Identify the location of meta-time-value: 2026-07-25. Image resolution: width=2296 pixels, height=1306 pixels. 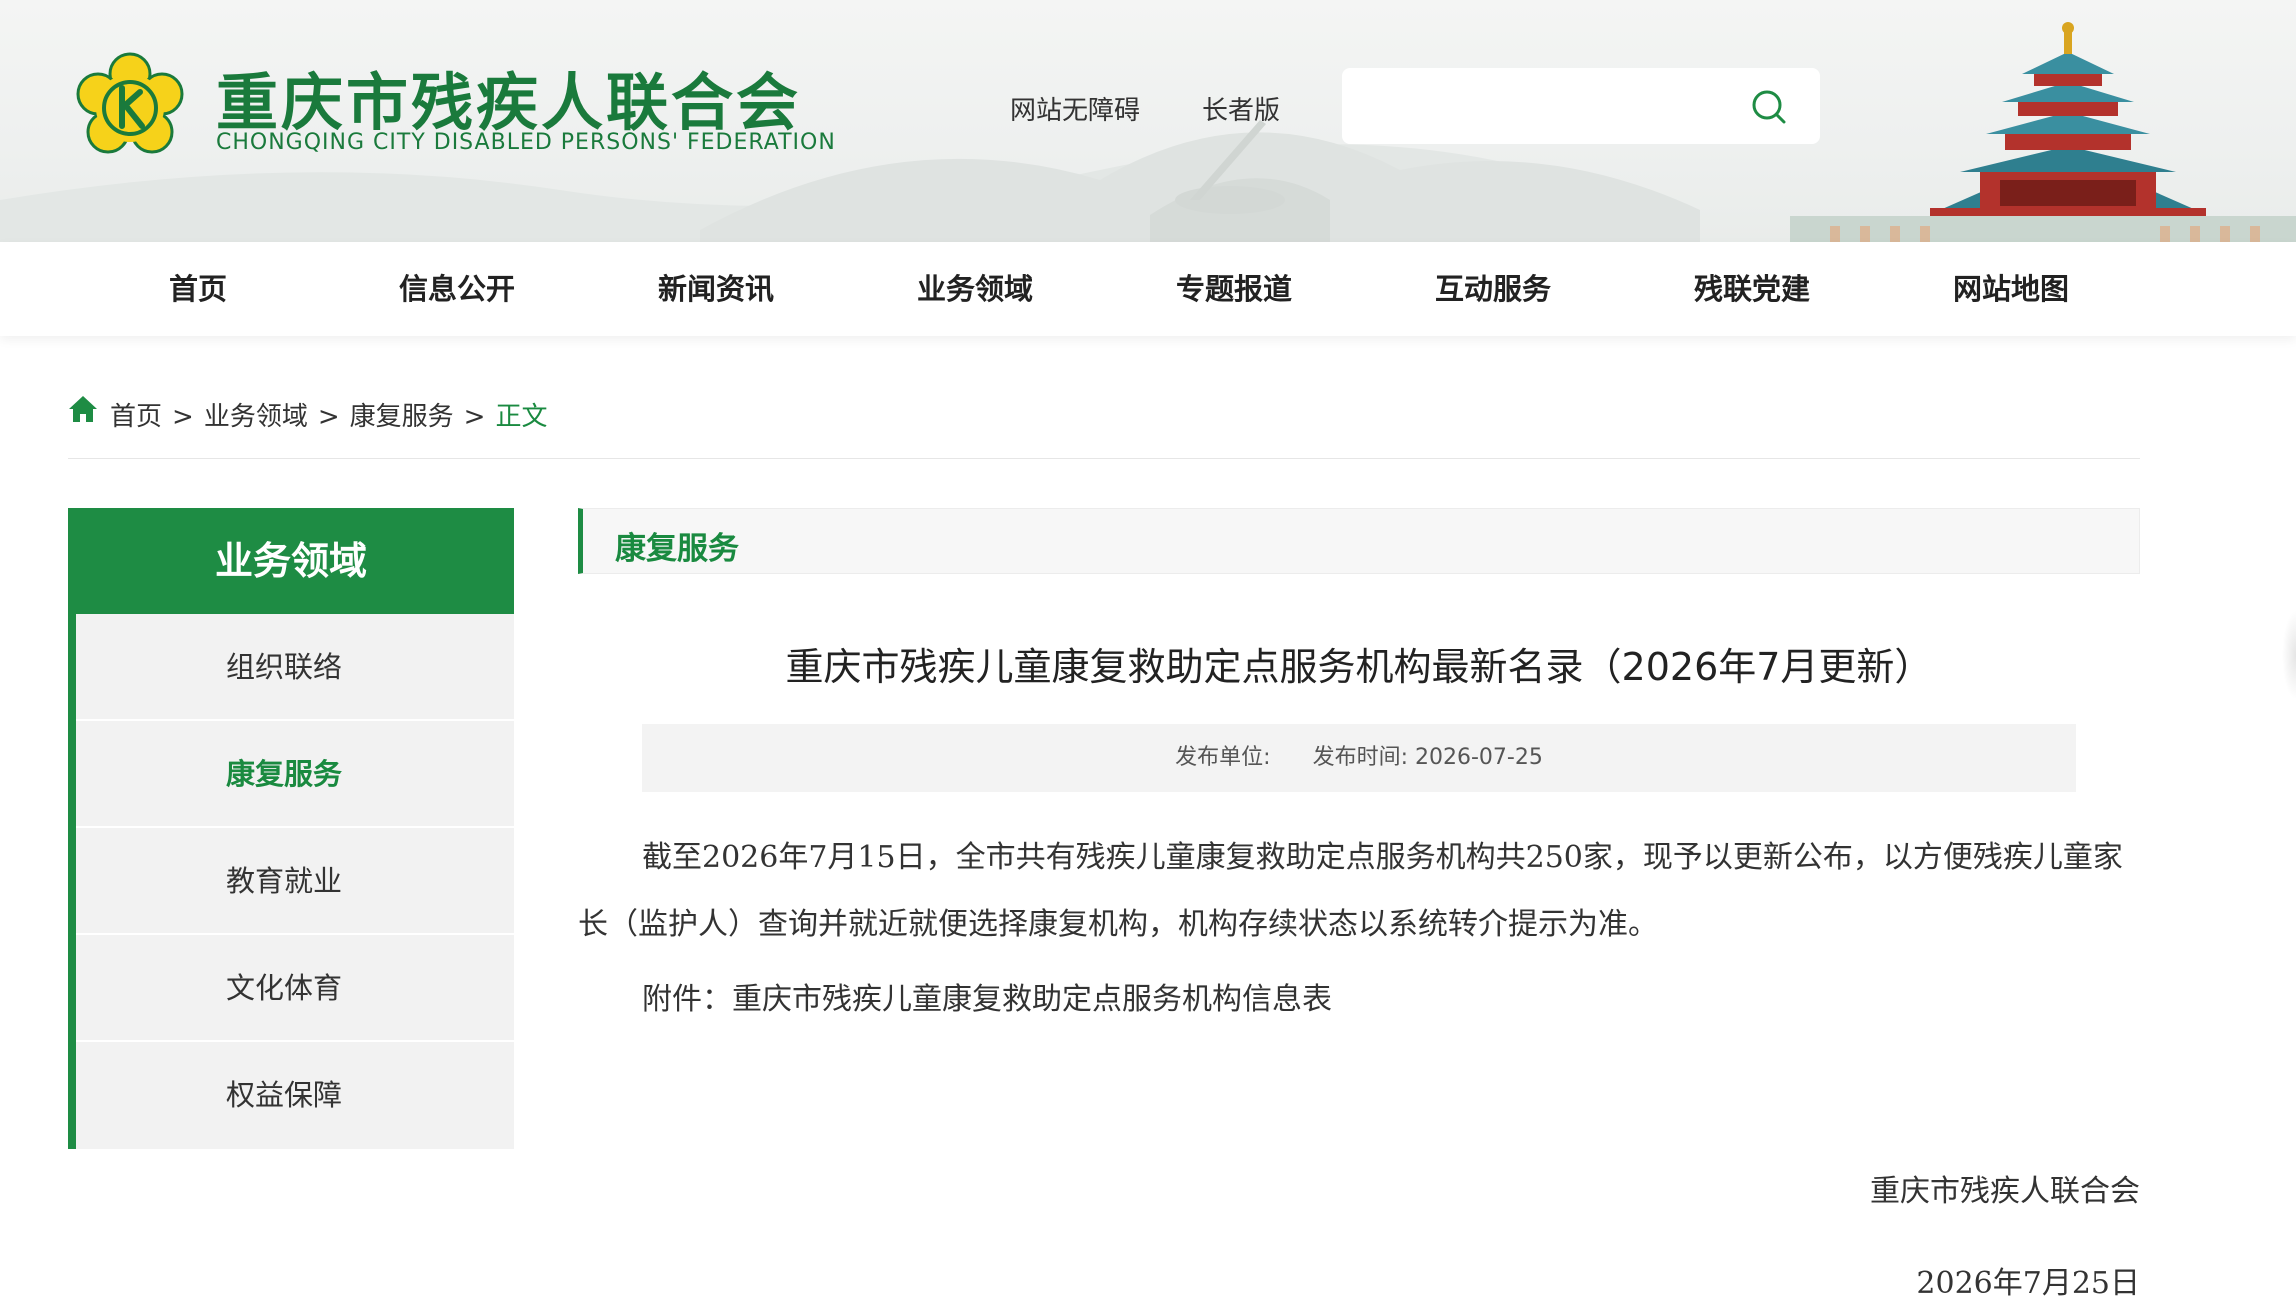
(1478, 757).